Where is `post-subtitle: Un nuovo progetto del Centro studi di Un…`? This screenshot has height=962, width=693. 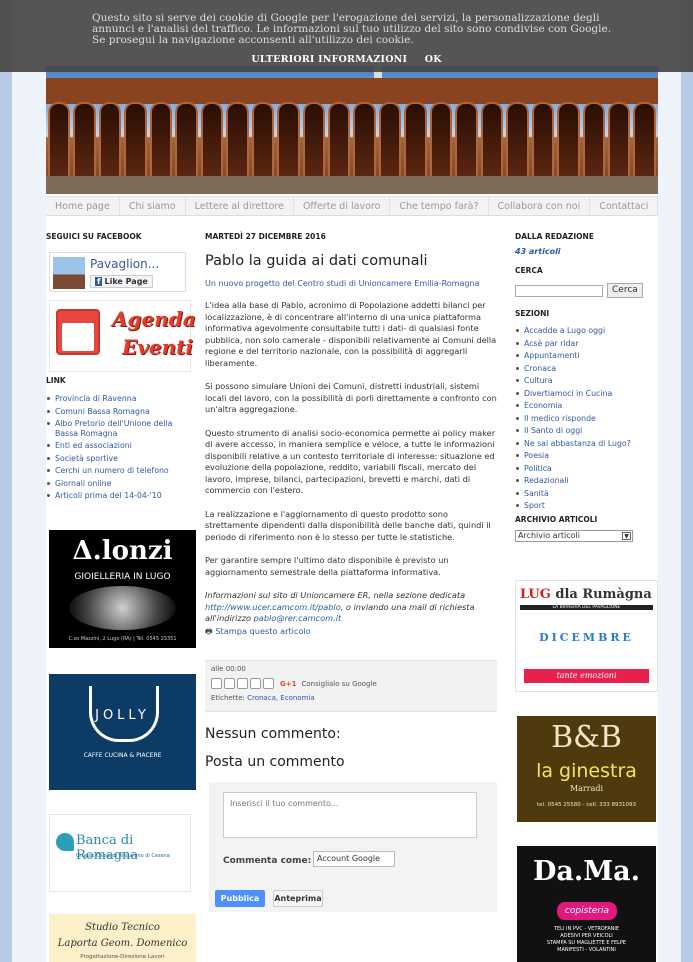 post-subtitle: Un nuovo progetto del Centro studi di Un… is located at coordinates (342, 283).